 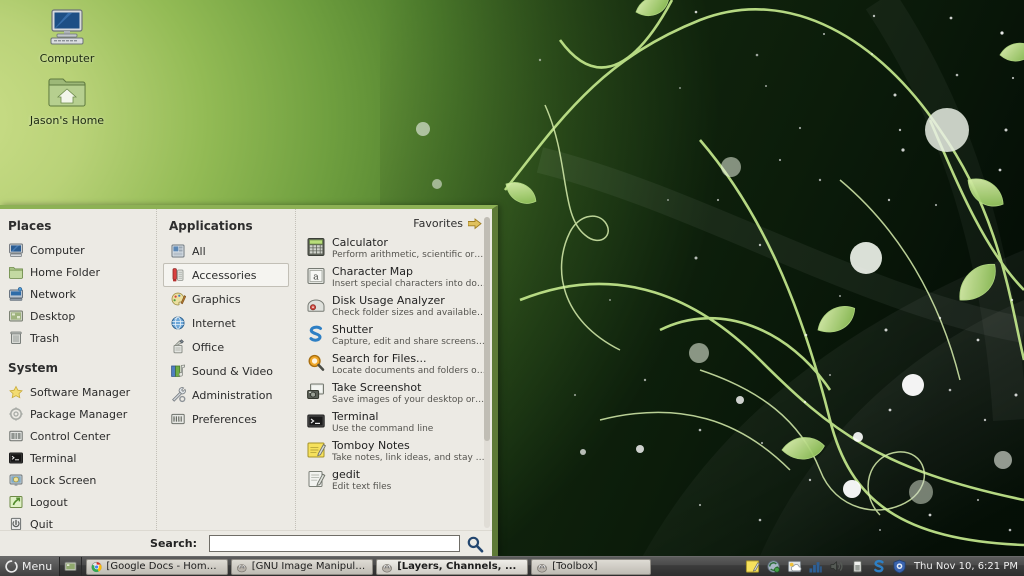 What do you see at coordinates (355, 416) in the screenshot?
I see `app-name: Terminal` at bounding box center [355, 416].